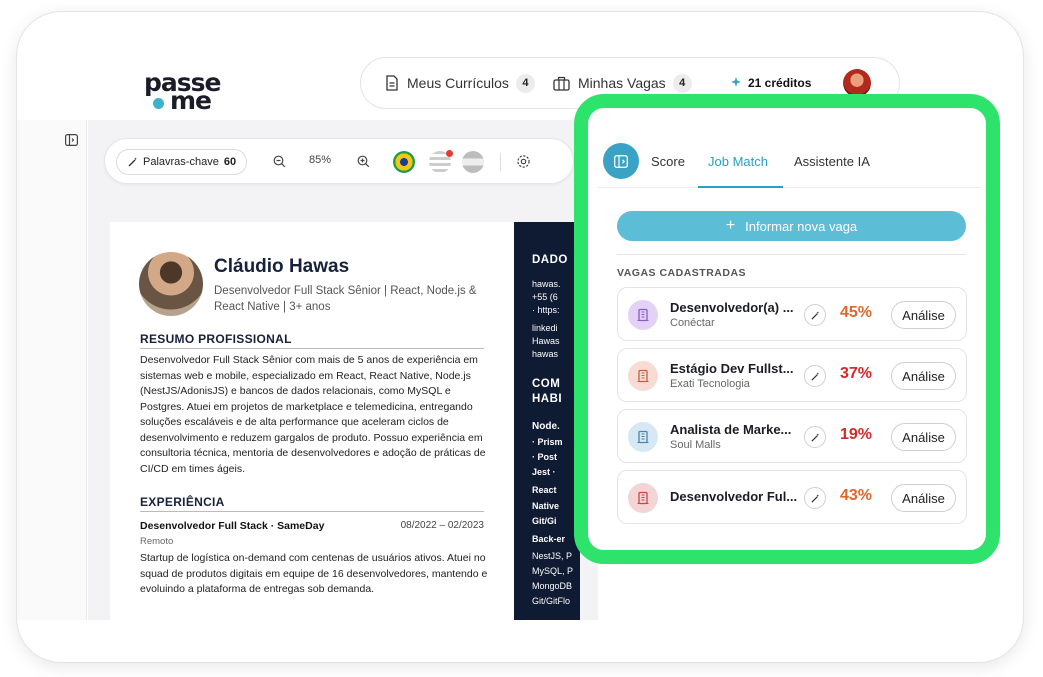 The width and height of the screenshot is (1043, 677). I want to click on job-company: Soul Malls, so click(695, 445).